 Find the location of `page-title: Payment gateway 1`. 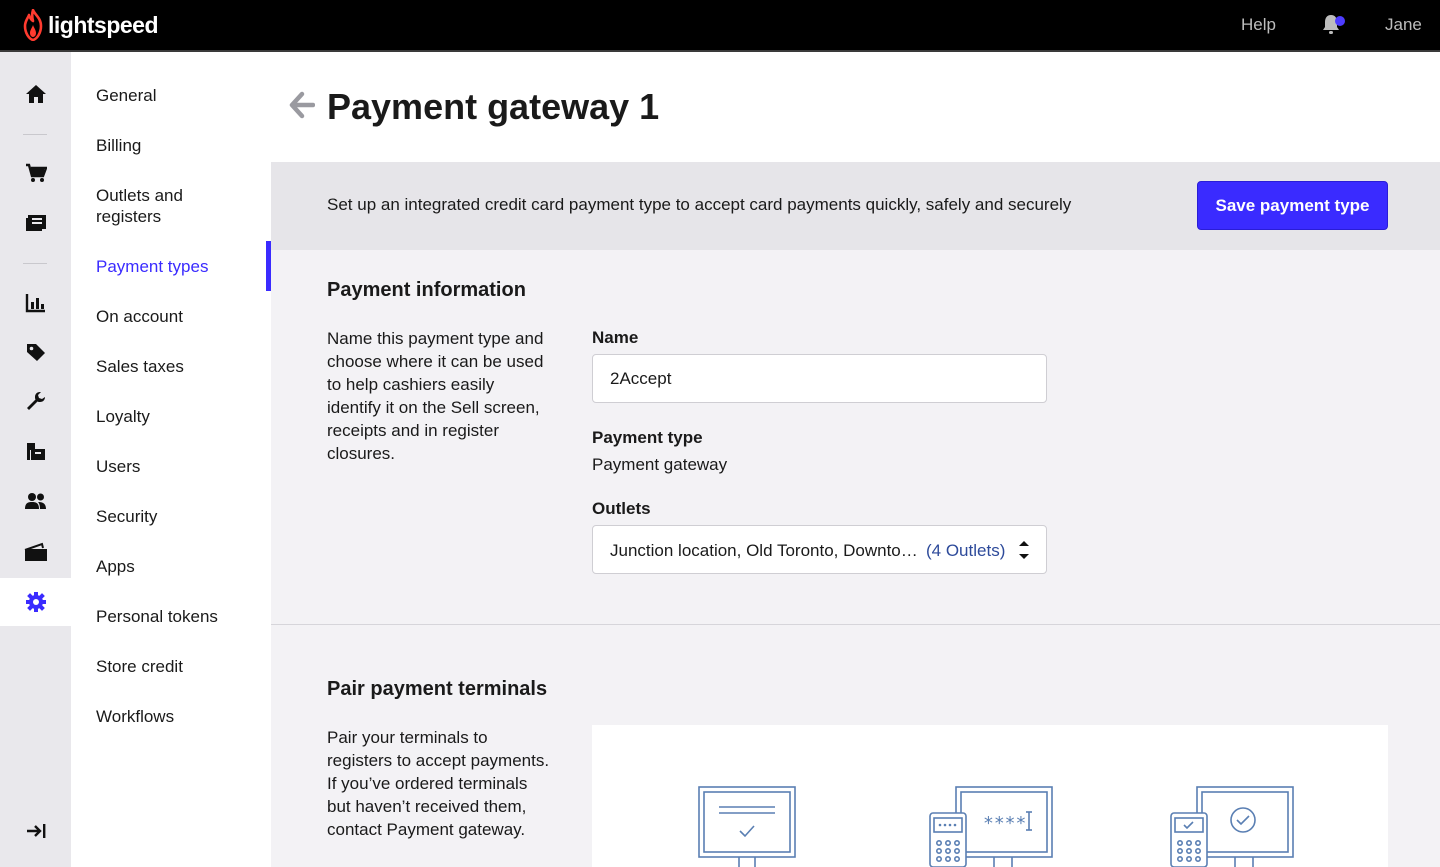

page-title: Payment gateway 1 is located at coordinates (493, 106).